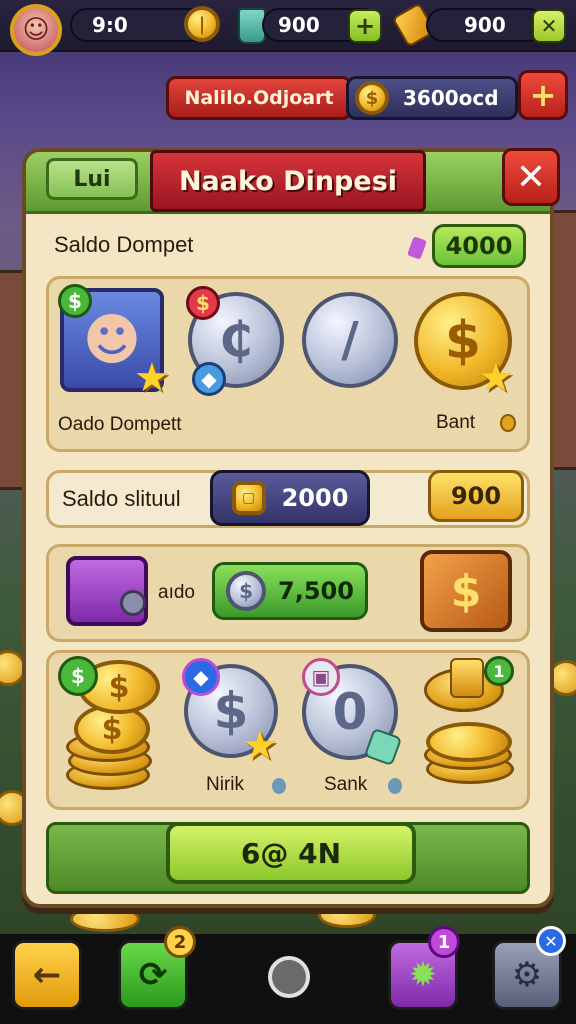 This screenshot has height=1024, width=576. What do you see at coordinates (444, 942) in the screenshot?
I see `notification-badge: 1` at bounding box center [444, 942].